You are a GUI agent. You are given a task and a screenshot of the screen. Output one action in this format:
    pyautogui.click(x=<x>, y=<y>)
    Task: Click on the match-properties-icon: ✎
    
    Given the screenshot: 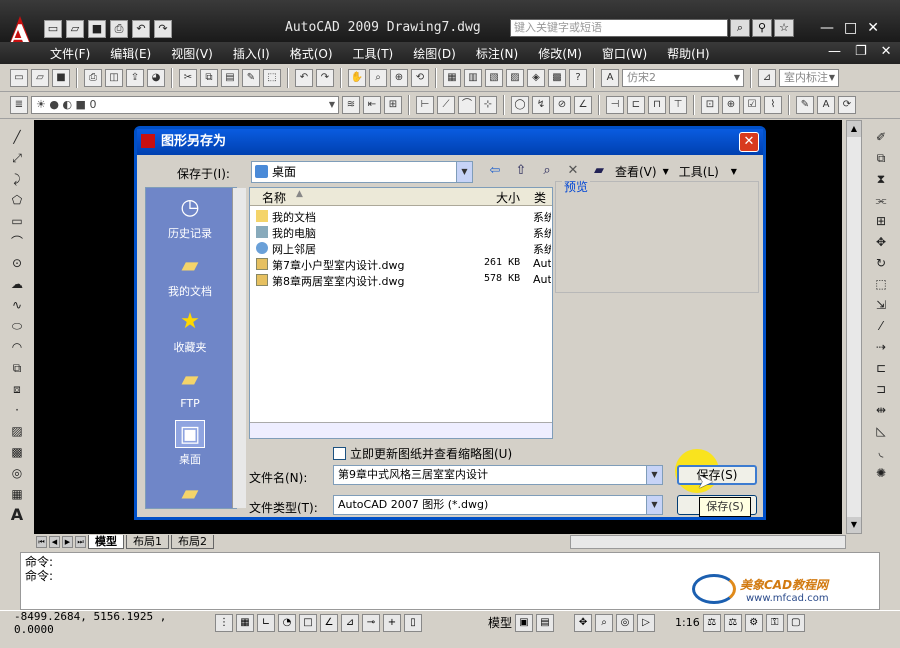 What is the action you would take?
    pyautogui.click(x=251, y=77)
    